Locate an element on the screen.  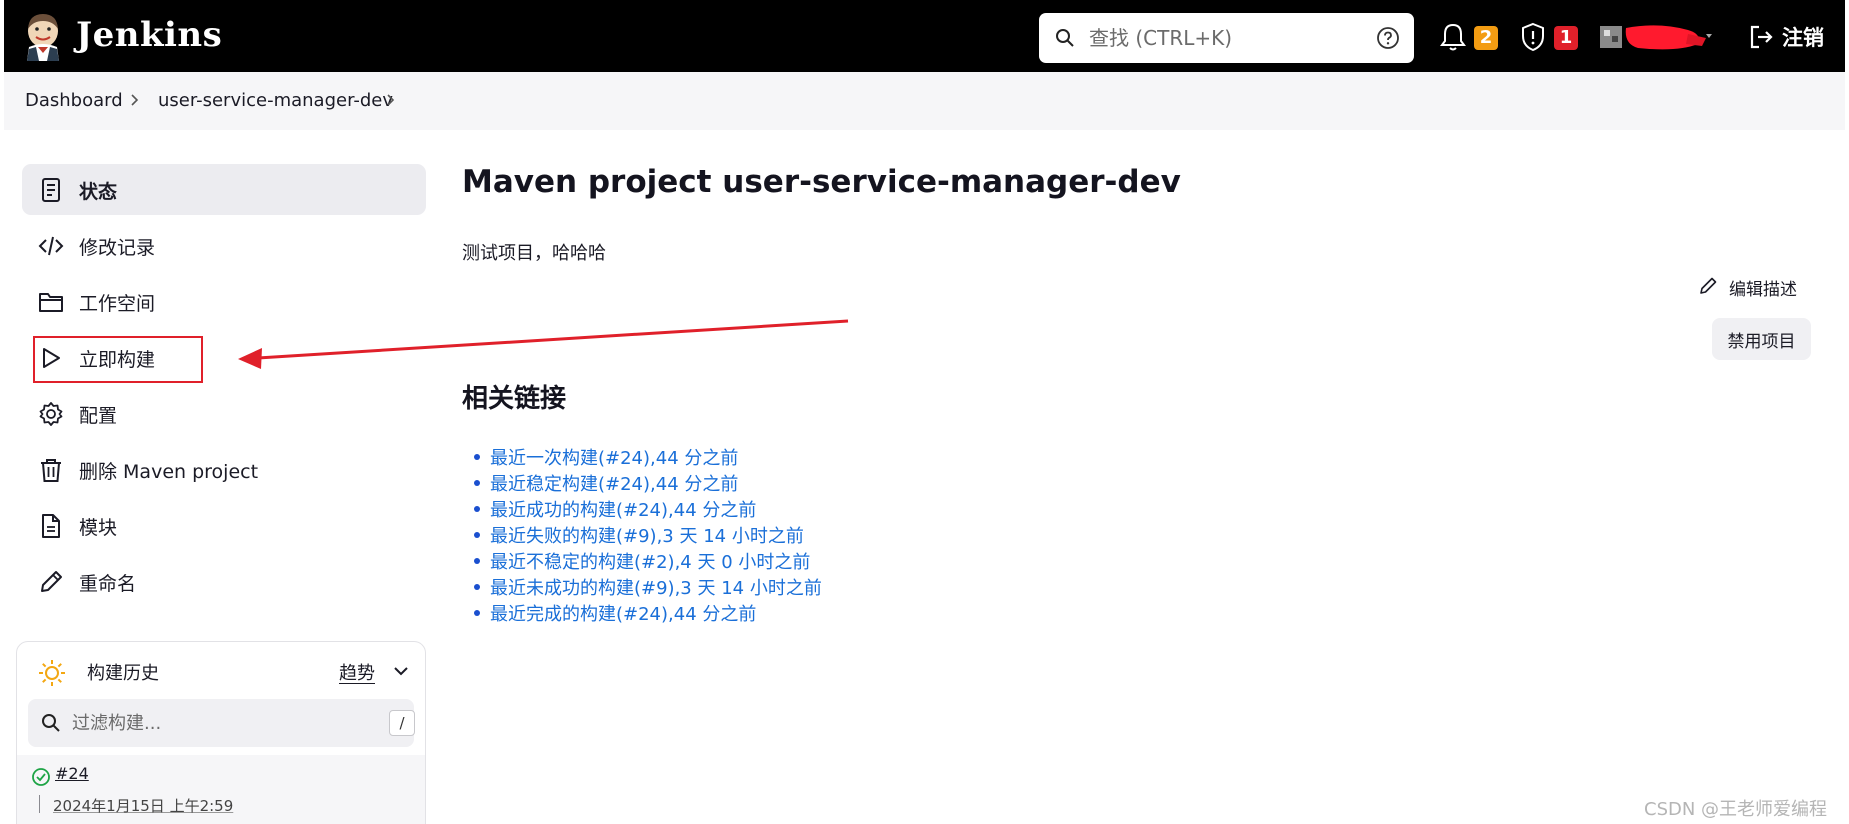
list-item: 最近一次构建(#24),44 分之前 is located at coordinates (648, 457).